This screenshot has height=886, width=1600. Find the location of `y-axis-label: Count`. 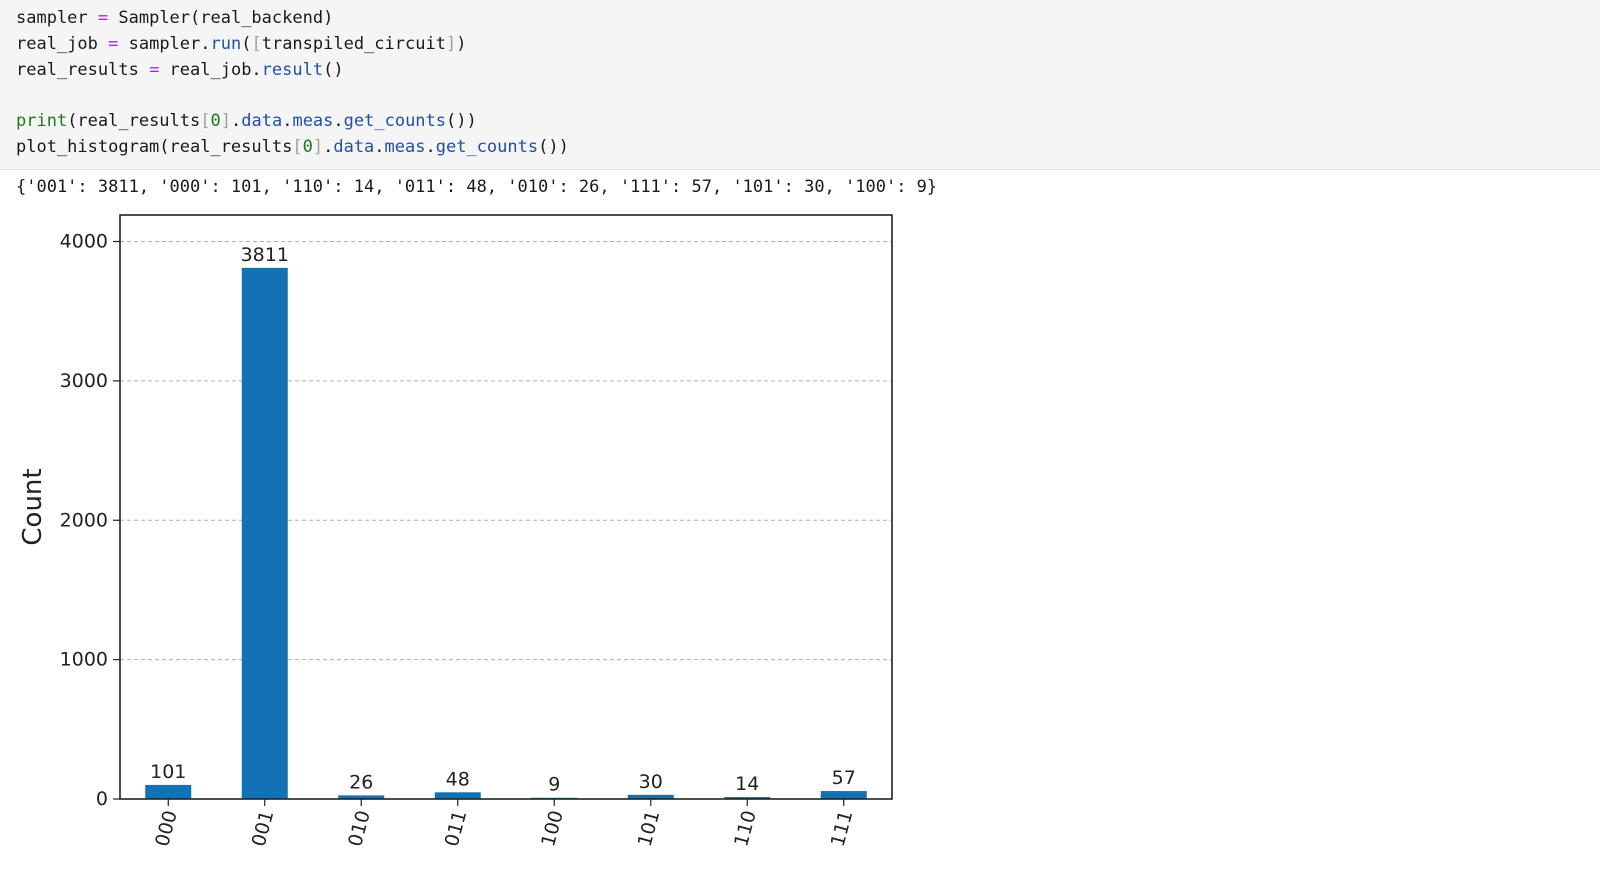

y-axis-label: Count is located at coordinates (33, 506).